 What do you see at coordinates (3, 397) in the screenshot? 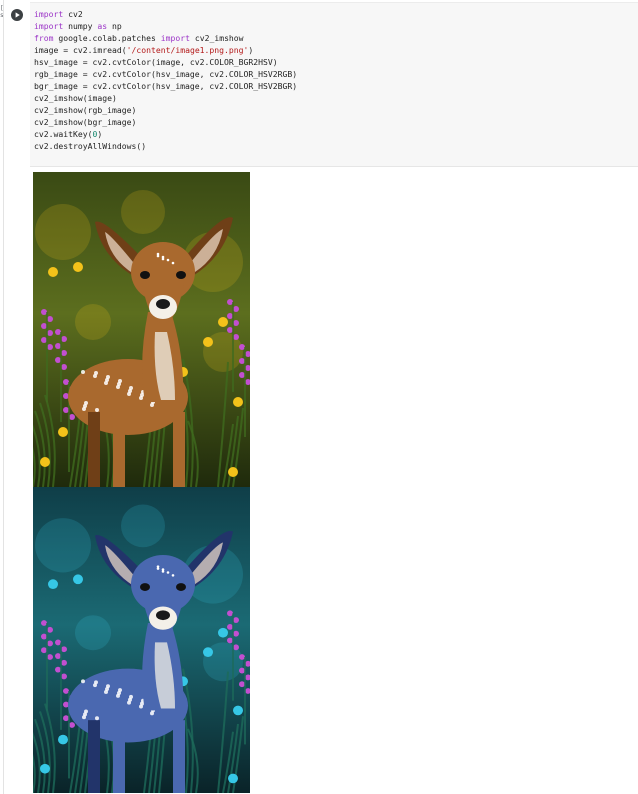
I see `gutter-divider` at bounding box center [3, 397].